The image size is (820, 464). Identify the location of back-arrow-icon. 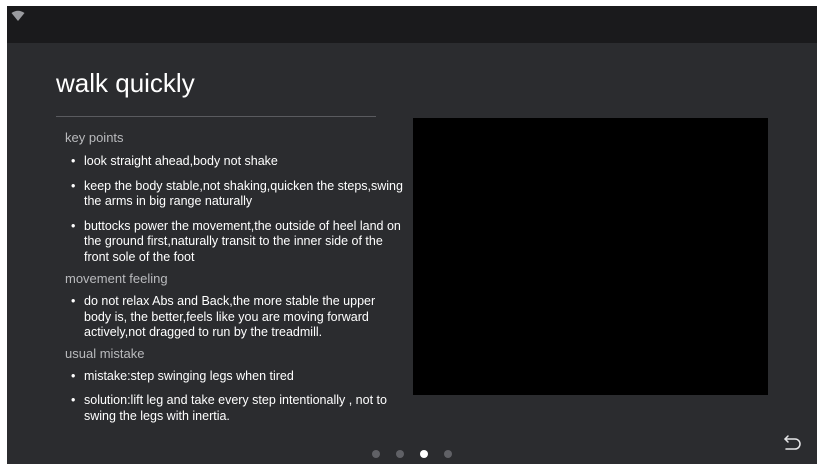
(793, 442).